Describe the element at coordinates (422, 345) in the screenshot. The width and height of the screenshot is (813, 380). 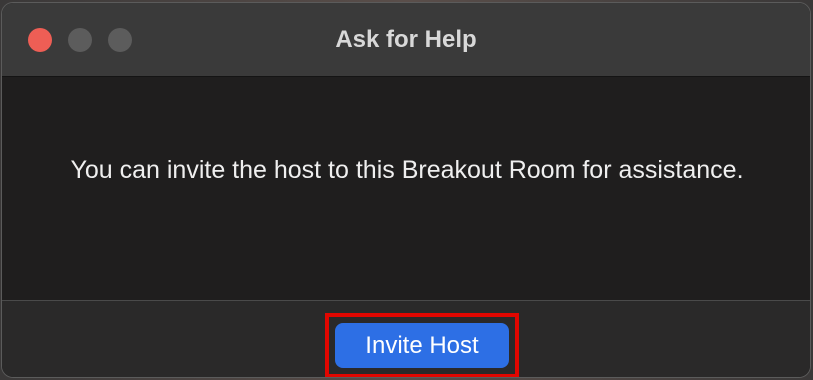
I see `invite-host-button: Invite Host` at that location.